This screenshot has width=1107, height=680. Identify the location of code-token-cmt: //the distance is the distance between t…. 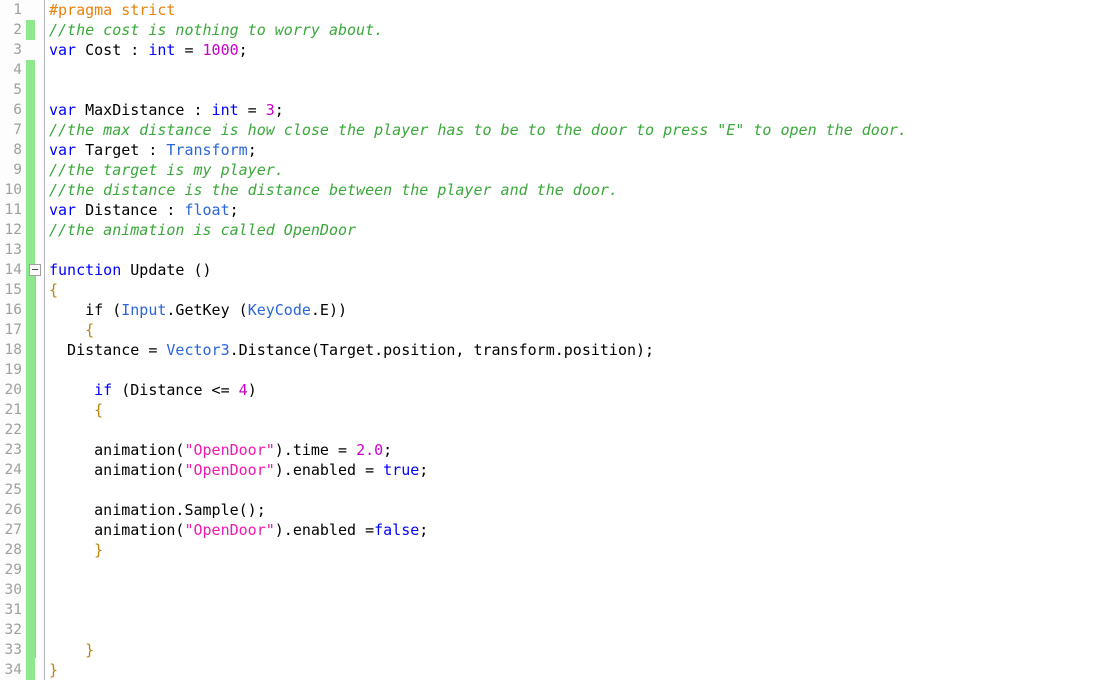
(333, 190).